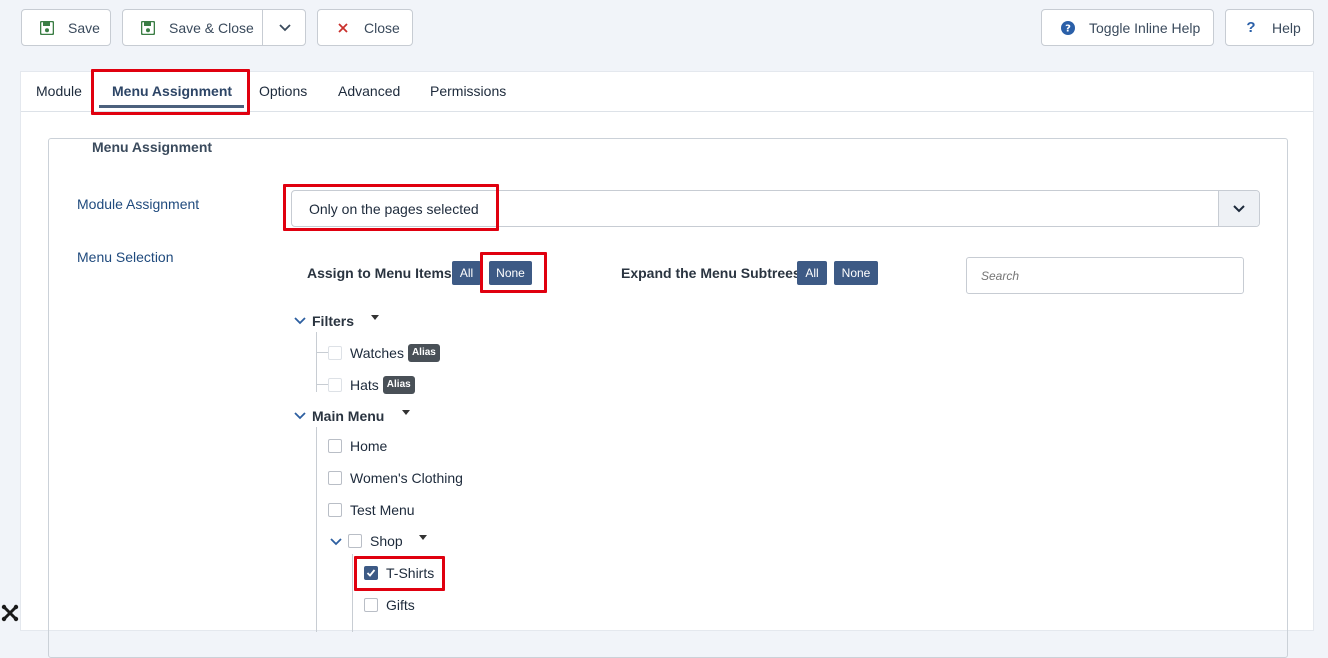 The image size is (1328, 658). I want to click on close-button: Close, so click(365, 27).